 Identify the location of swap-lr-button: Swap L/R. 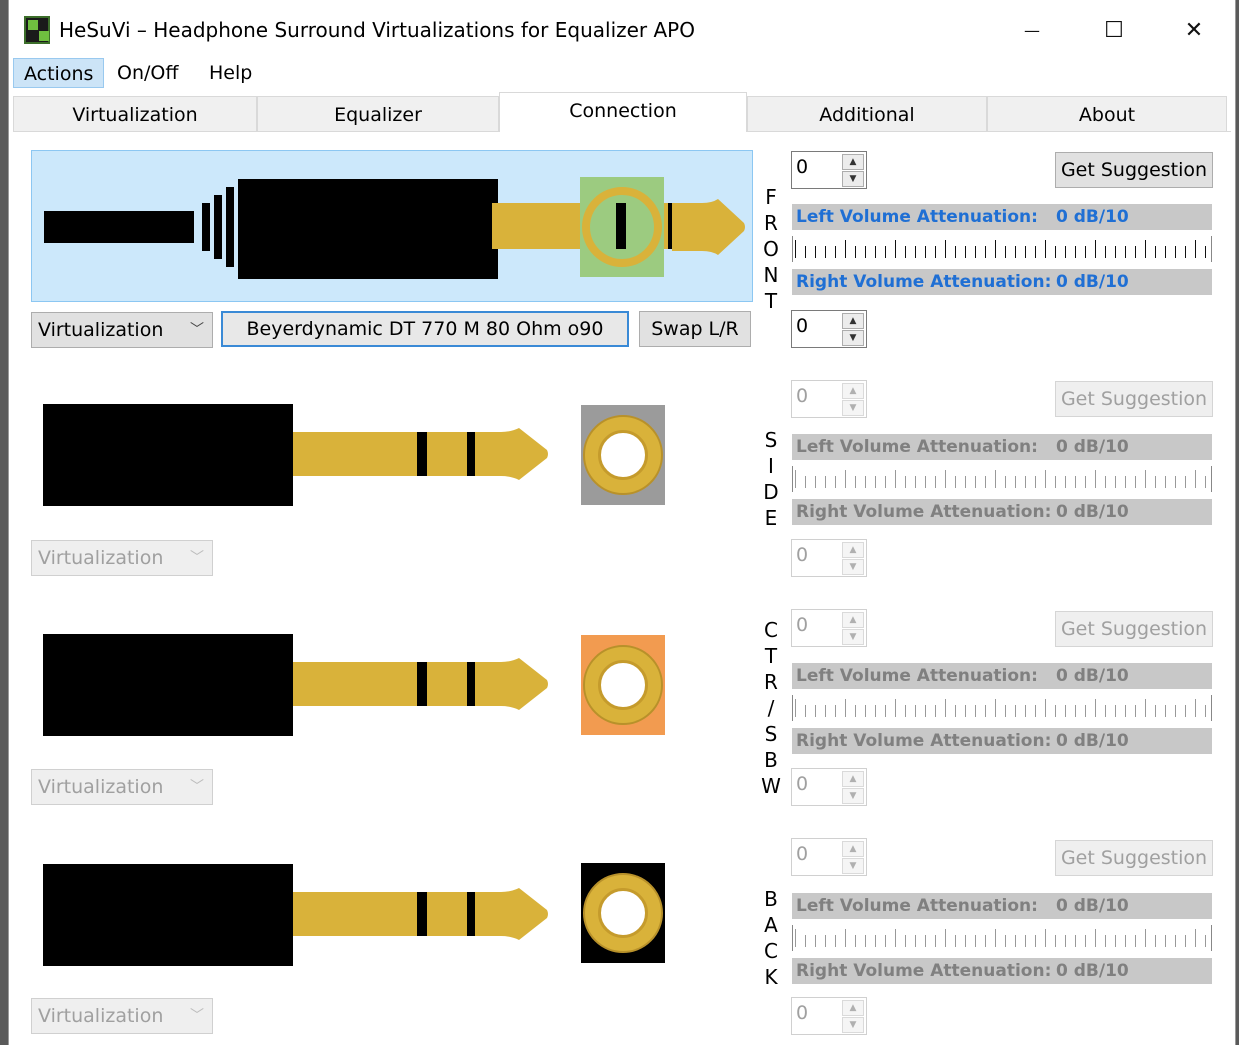
(695, 329).